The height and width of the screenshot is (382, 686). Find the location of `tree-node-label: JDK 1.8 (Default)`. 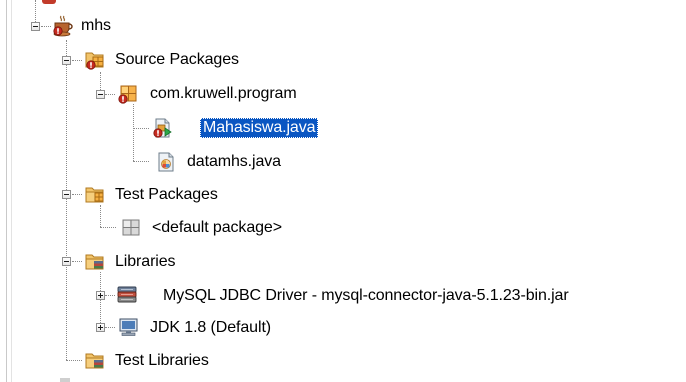

tree-node-label: JDK 1.8 (Default) is located at coordinates (211, 327).